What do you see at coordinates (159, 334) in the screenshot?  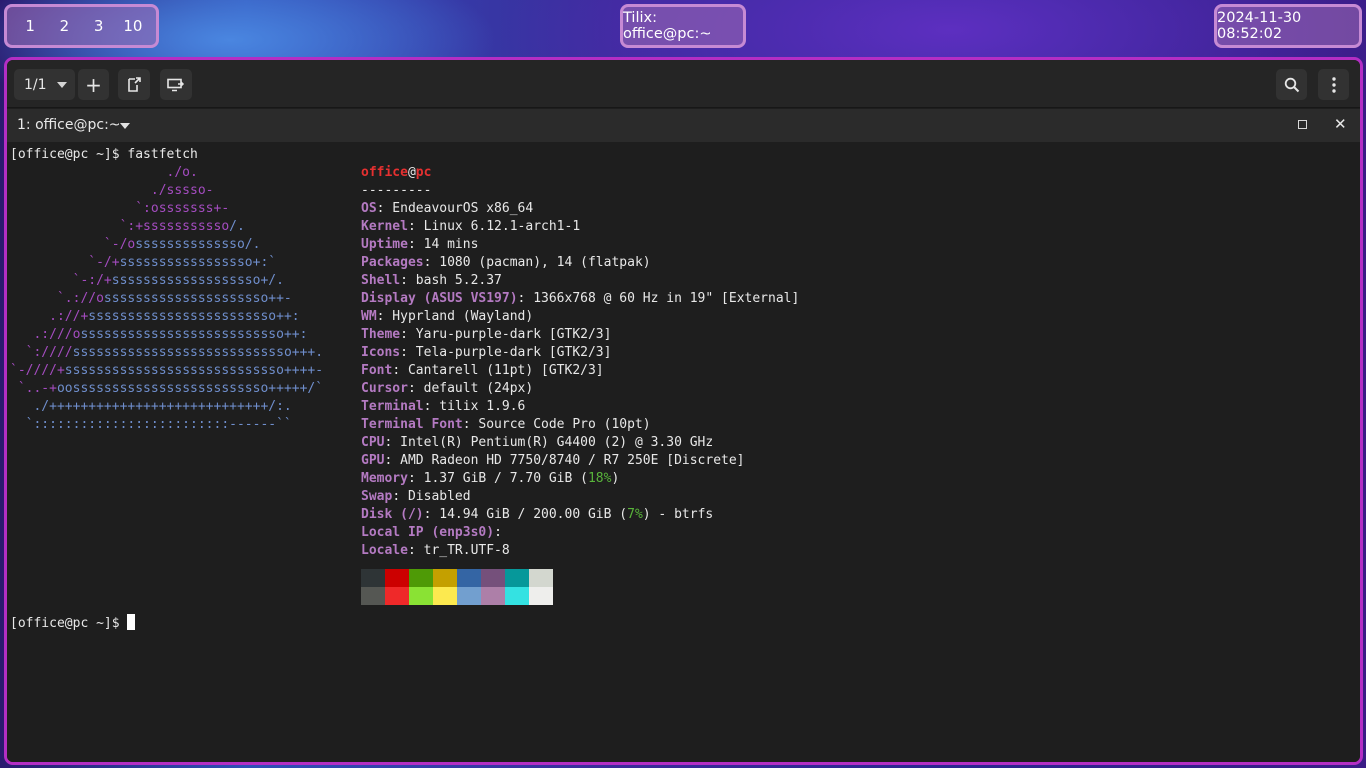 I see `logo-line: .:///ossssssssssssssssssssssssso++:` at bounding box center [159, 334].